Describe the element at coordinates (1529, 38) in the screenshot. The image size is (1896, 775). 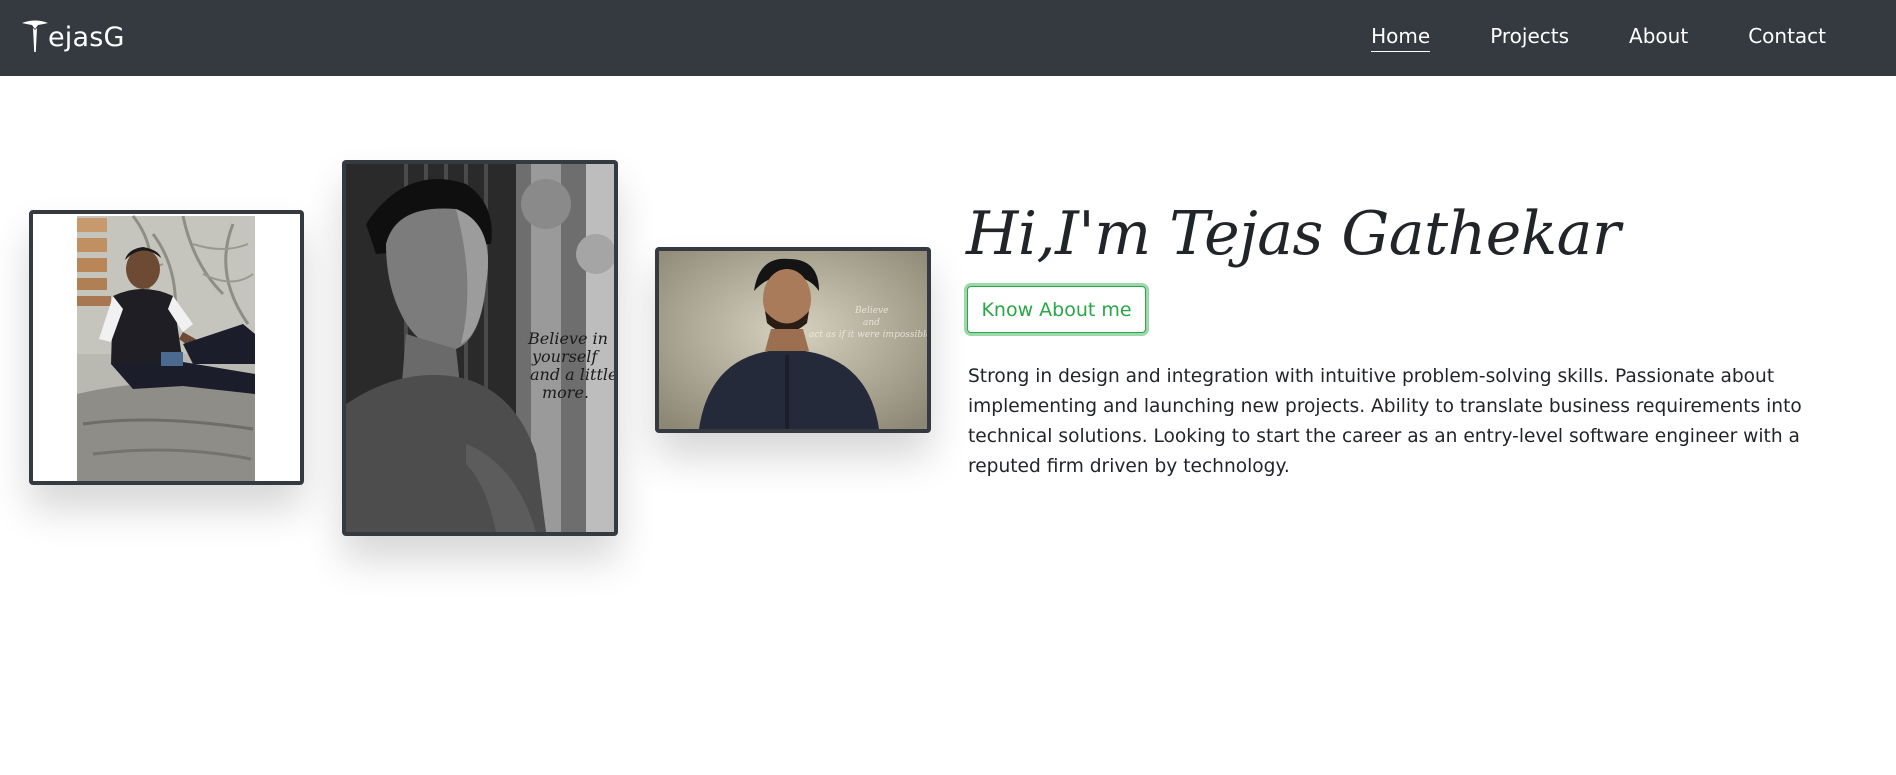
I see `nav-projects: Projects` at that location.